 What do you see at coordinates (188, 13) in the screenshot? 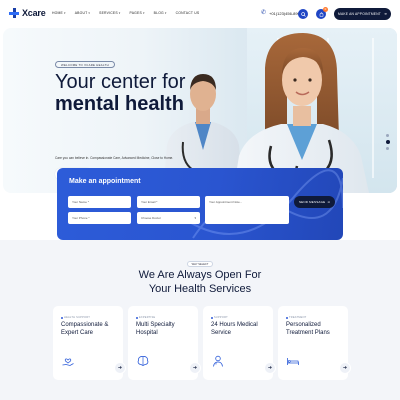
I see `nav-item-contact: CONTACT US` at bounding box center [188, 13].